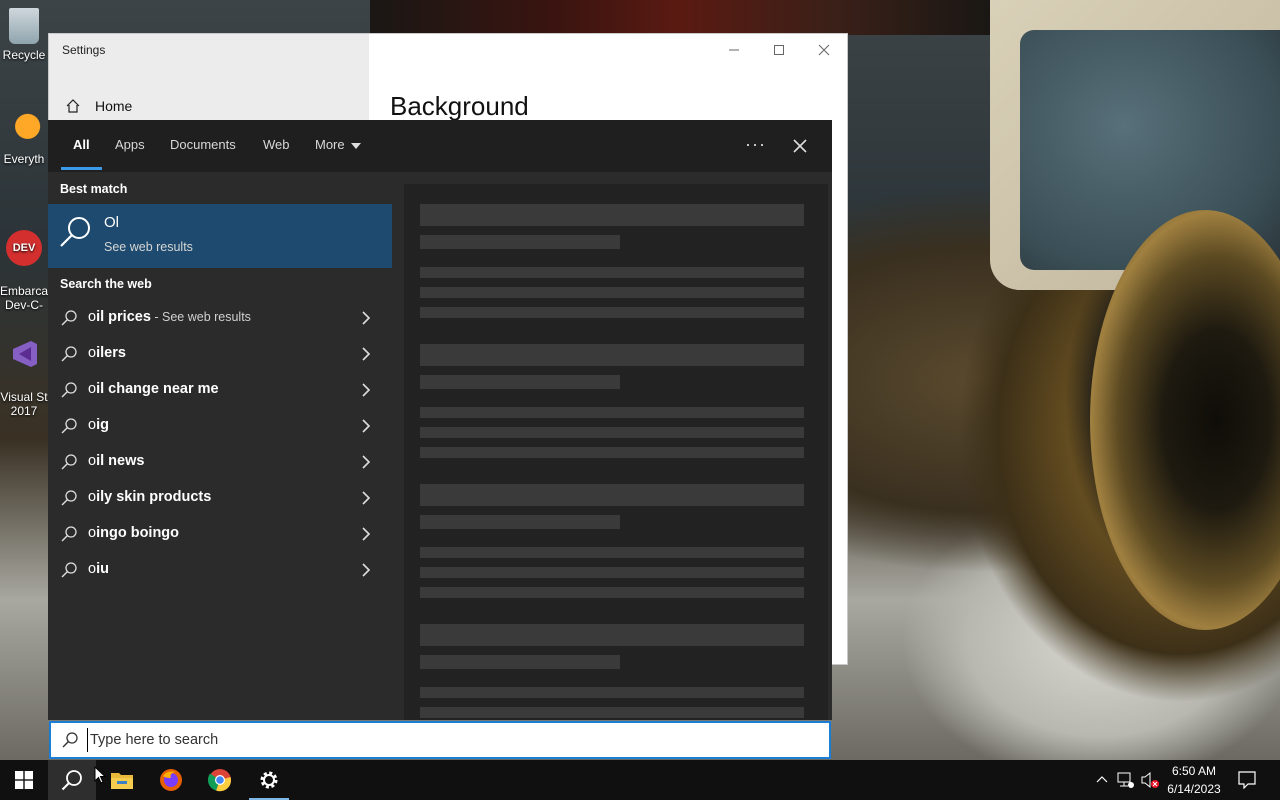 The height and width of the screenshot is (800, 1280). I want to click on search-box, so click(440, 740).